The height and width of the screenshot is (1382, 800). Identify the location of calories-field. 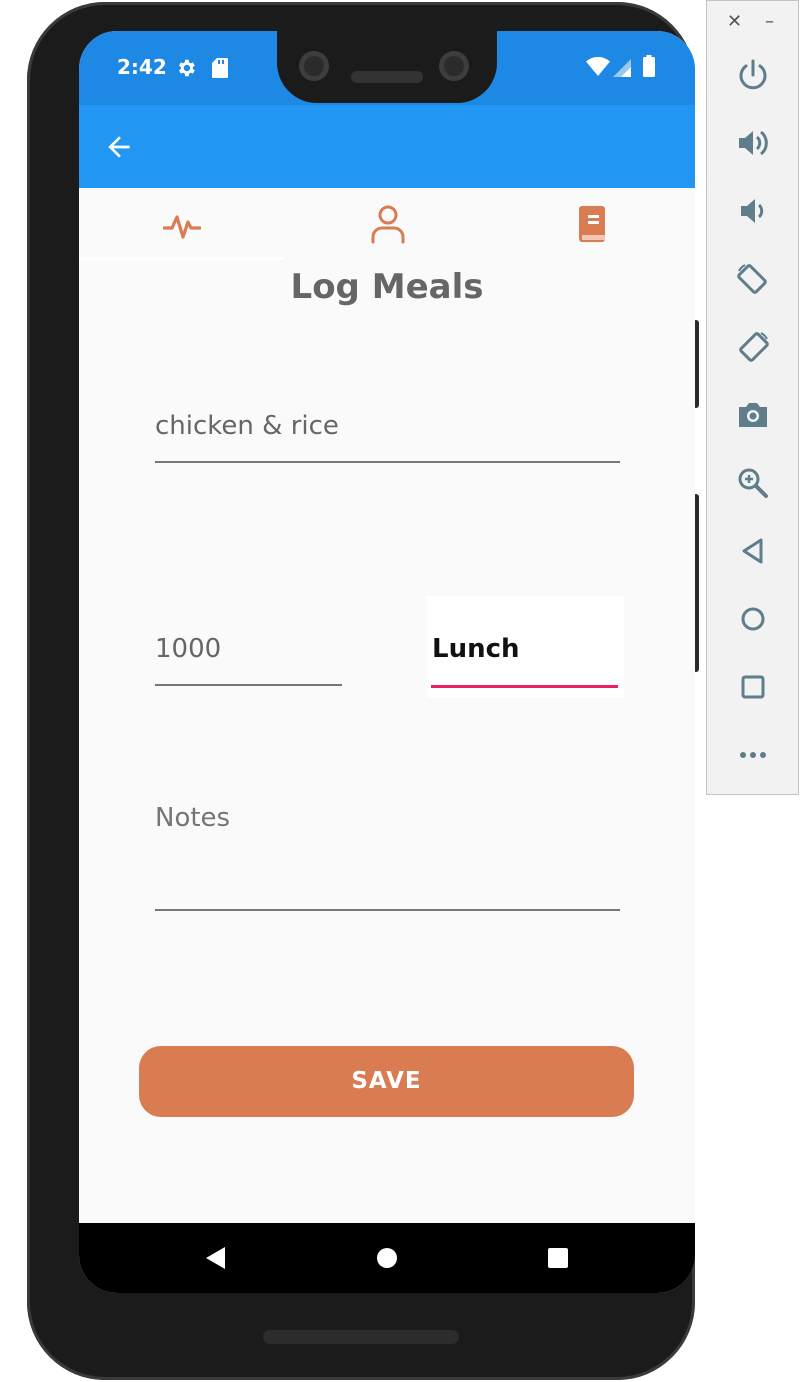
(248, 660).